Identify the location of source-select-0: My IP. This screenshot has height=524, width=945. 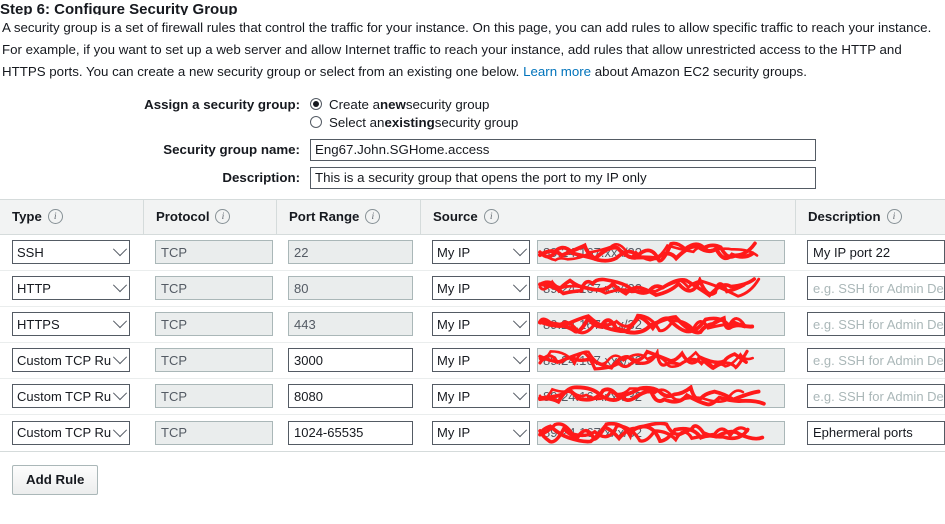
(481, 252).